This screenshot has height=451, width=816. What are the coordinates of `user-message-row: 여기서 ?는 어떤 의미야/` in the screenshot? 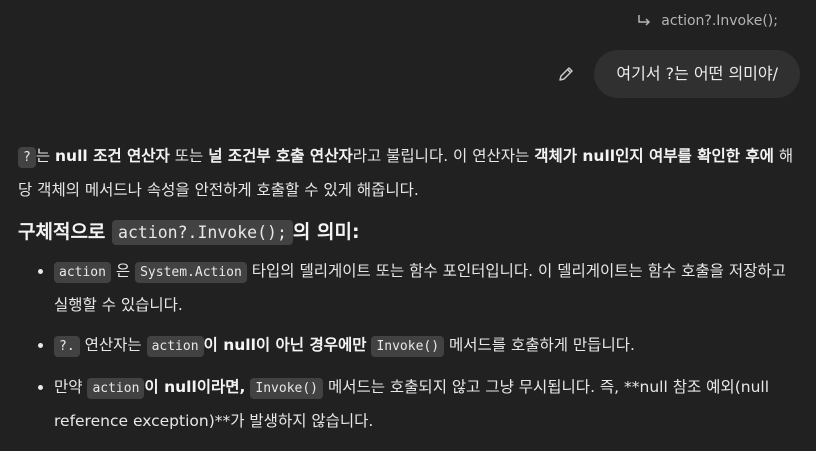 It's located at (678, 74).